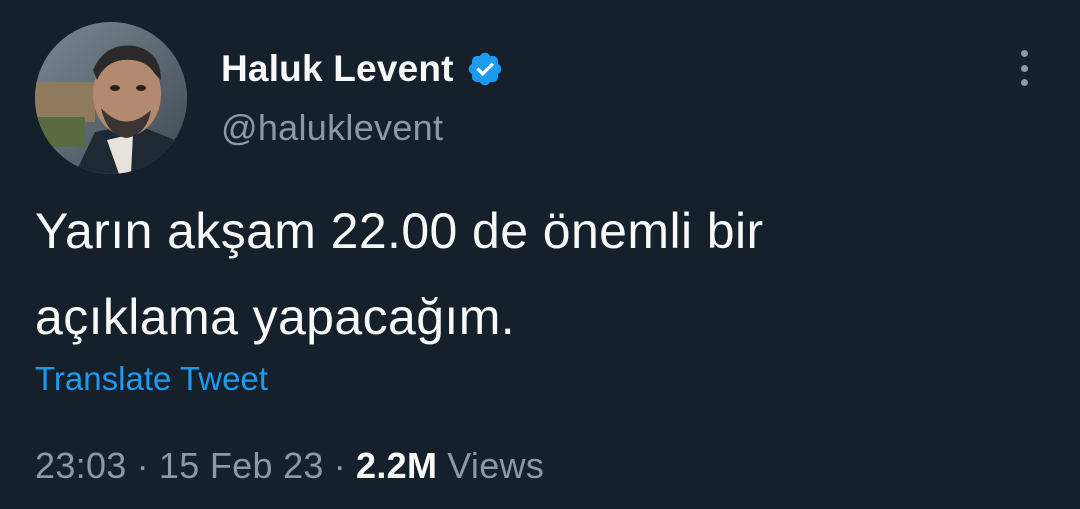  Describe the element at coordinates (151, 379) in the screenshot. I see `translate-tweet-link: Translate Tweet` at that location.